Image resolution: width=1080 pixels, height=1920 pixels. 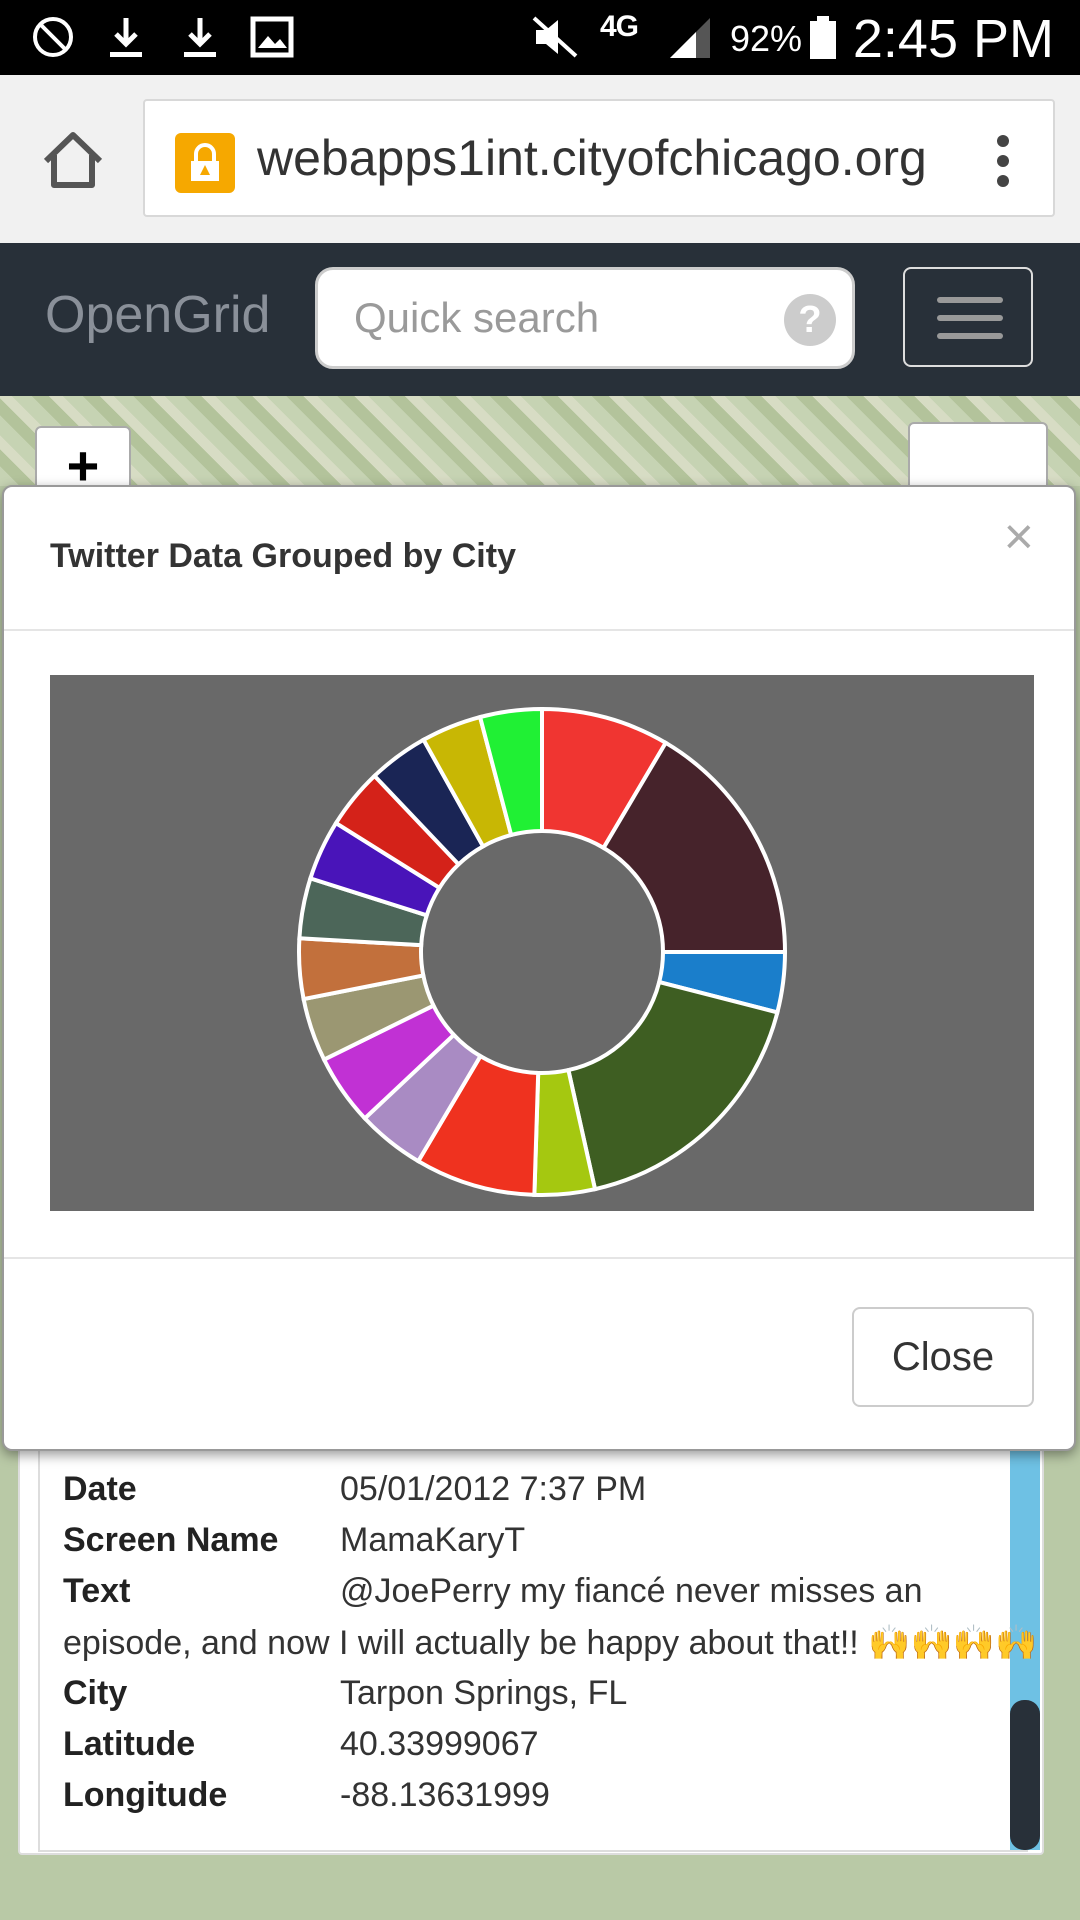 I want to click on close-button: Close, so click(x=943, y=1357).